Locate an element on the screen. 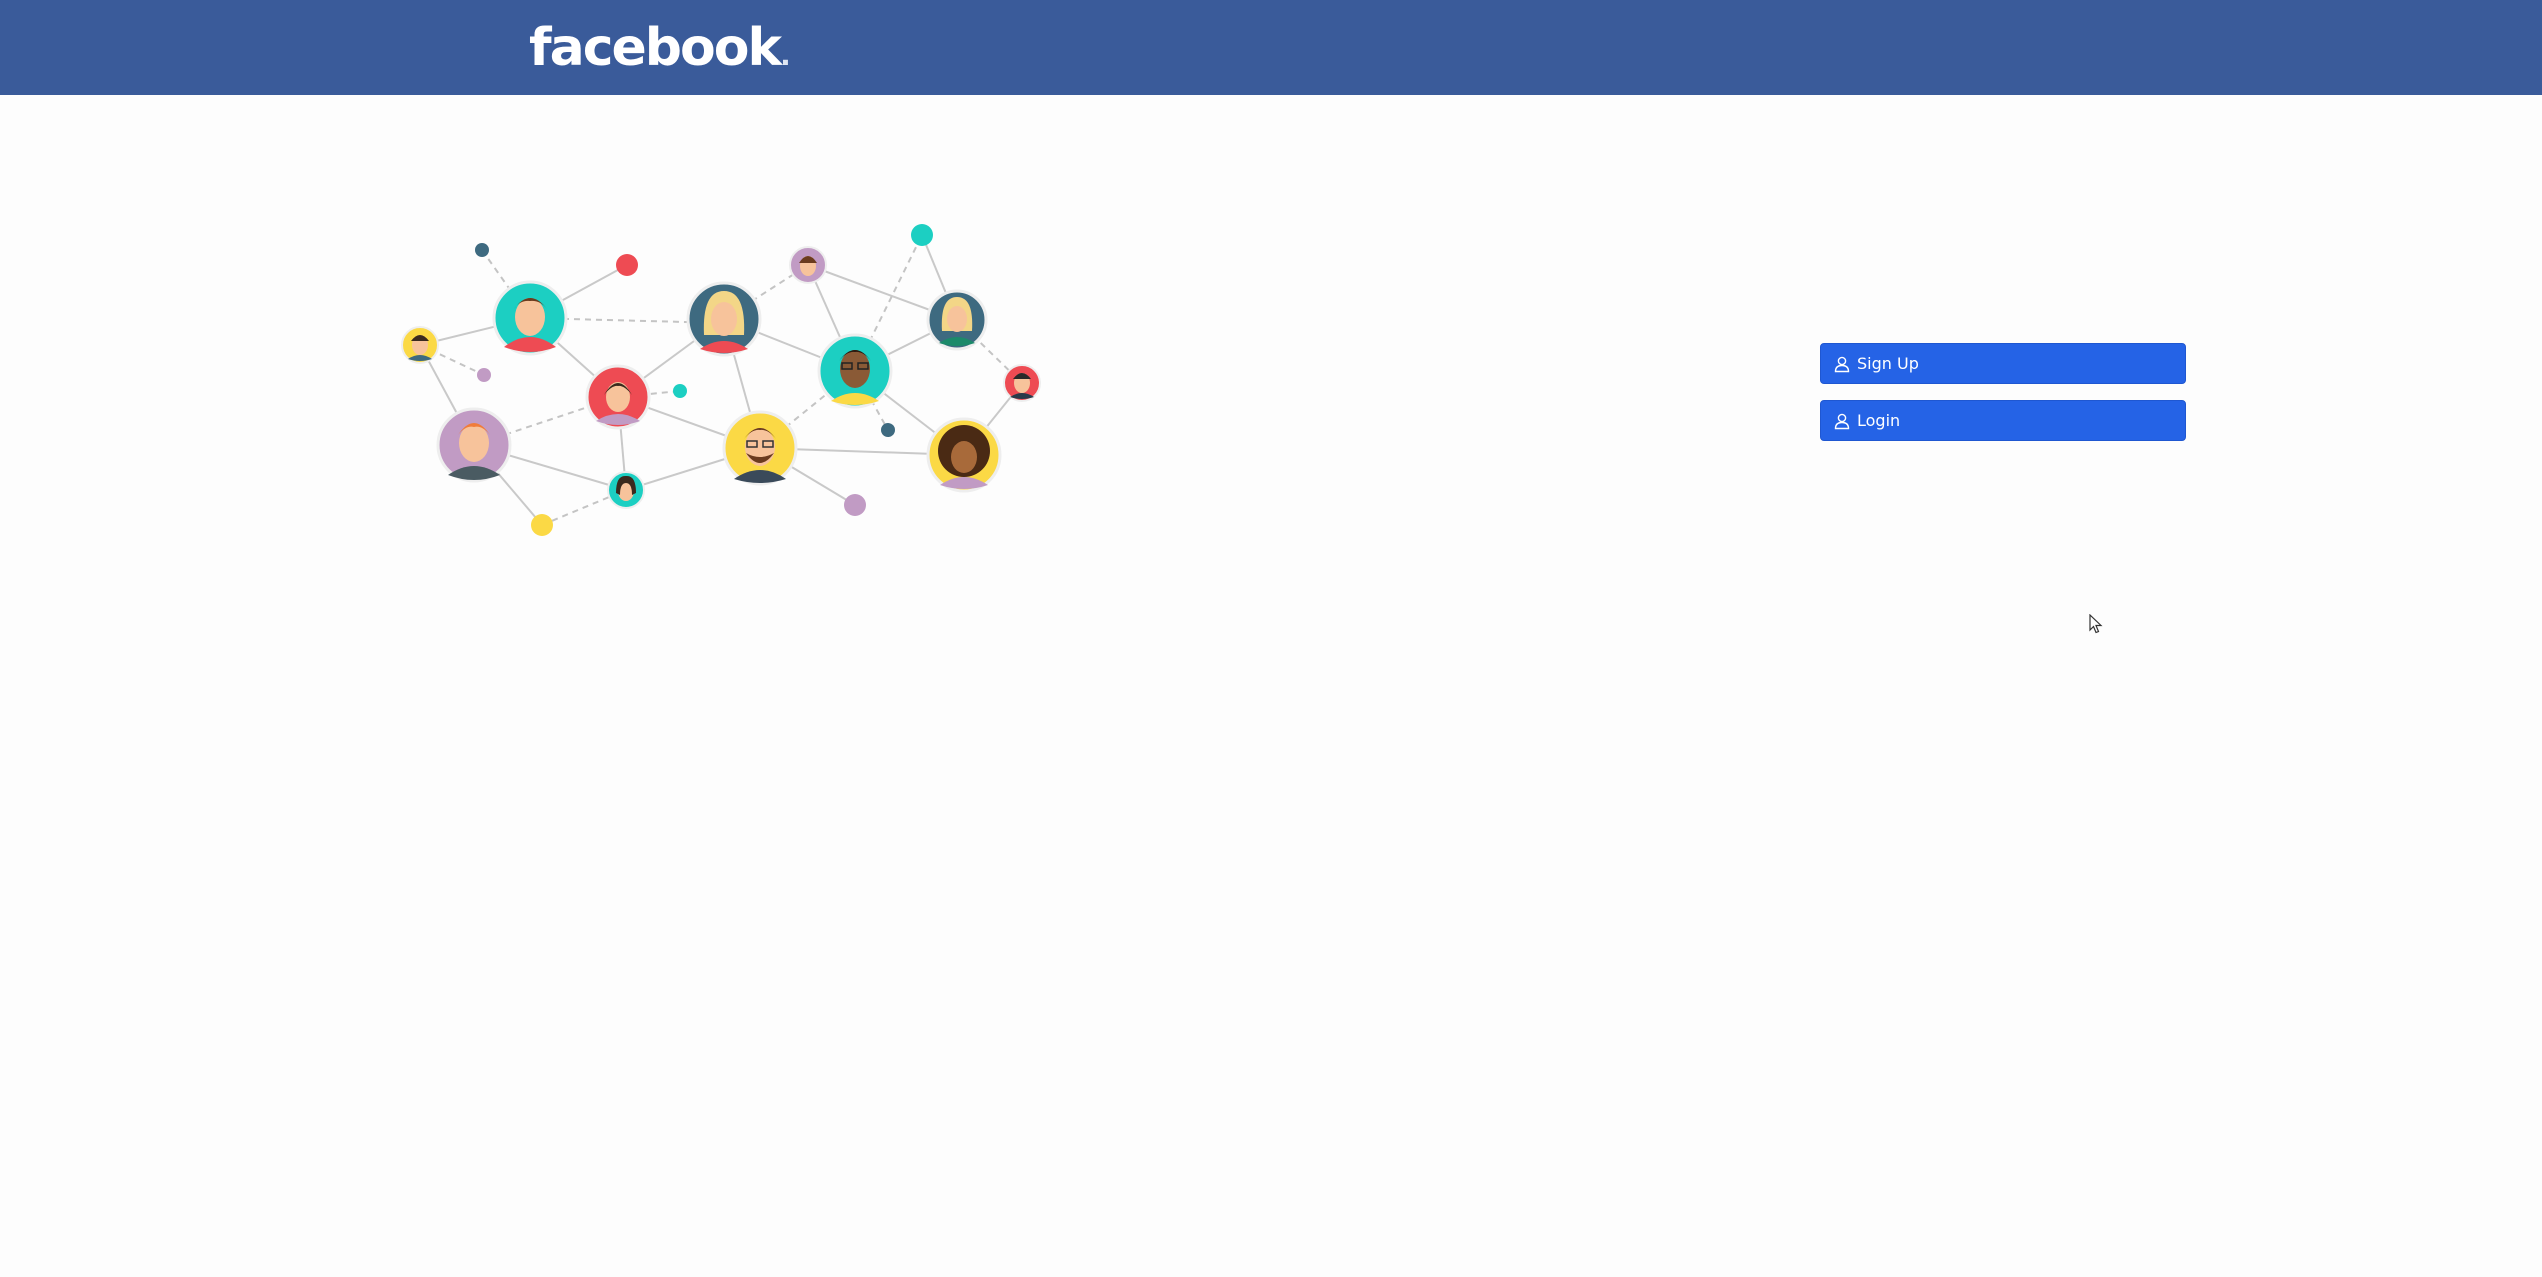  auth-panel: Sign Up Login is located at coordinates (2003, 400).